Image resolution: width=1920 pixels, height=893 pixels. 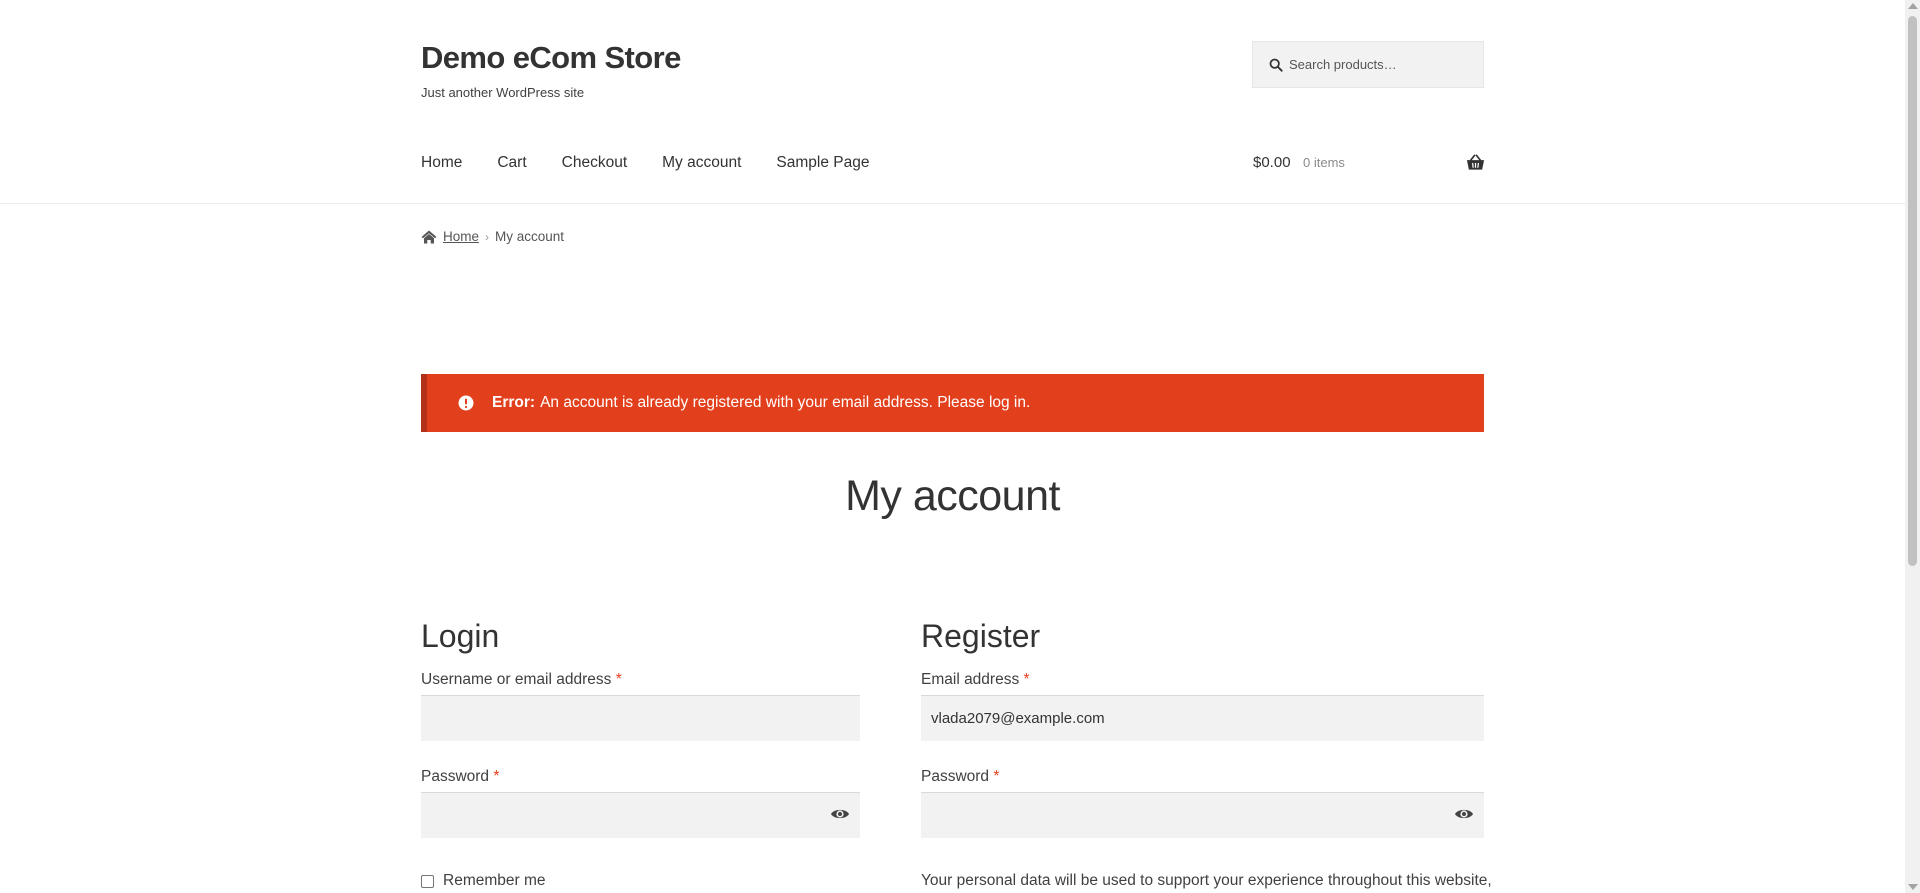 I want to click on remember-me-checkbox, so click(x=427, y=881).